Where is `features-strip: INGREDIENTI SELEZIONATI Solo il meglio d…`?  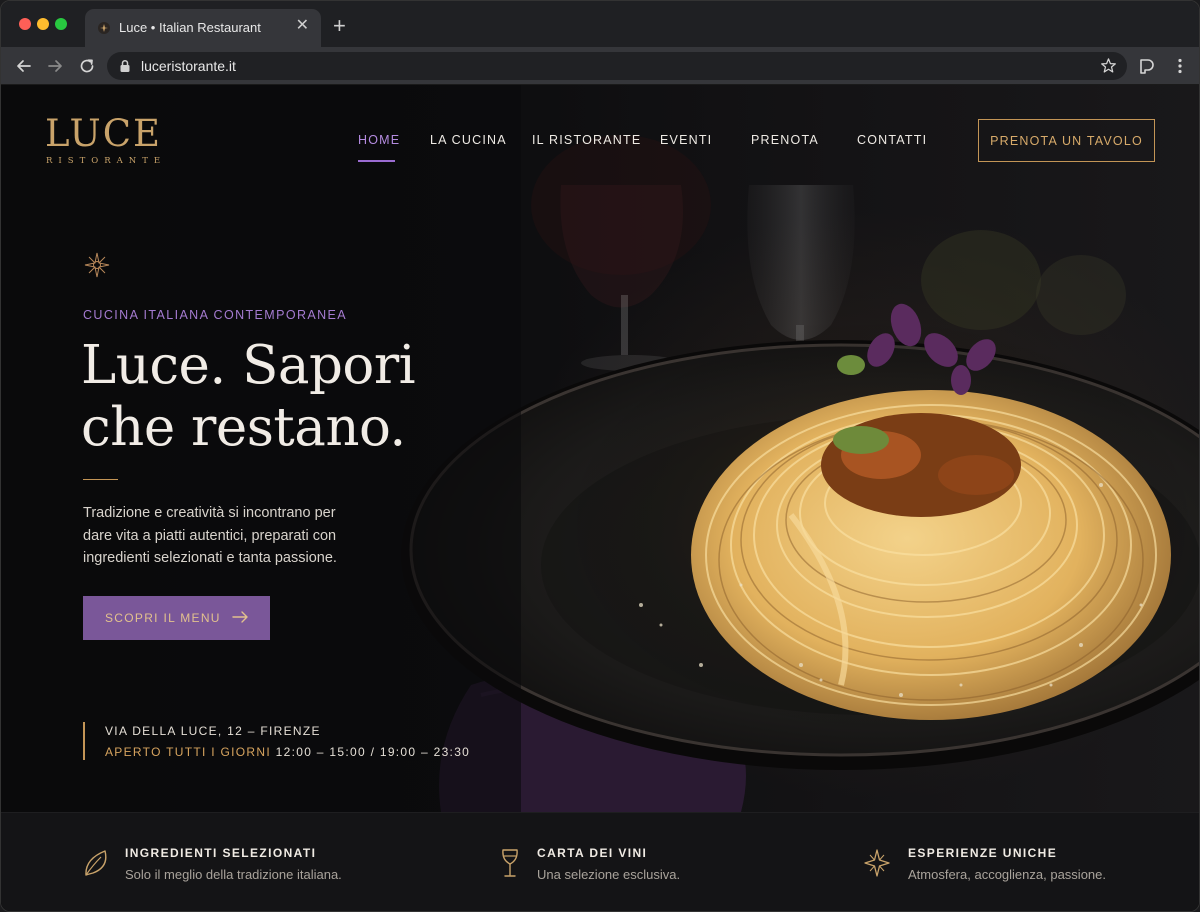 features-strip: INGREDIENTI SELEZIONATI Solo il meglio d… is located at coordinates (600, 861).